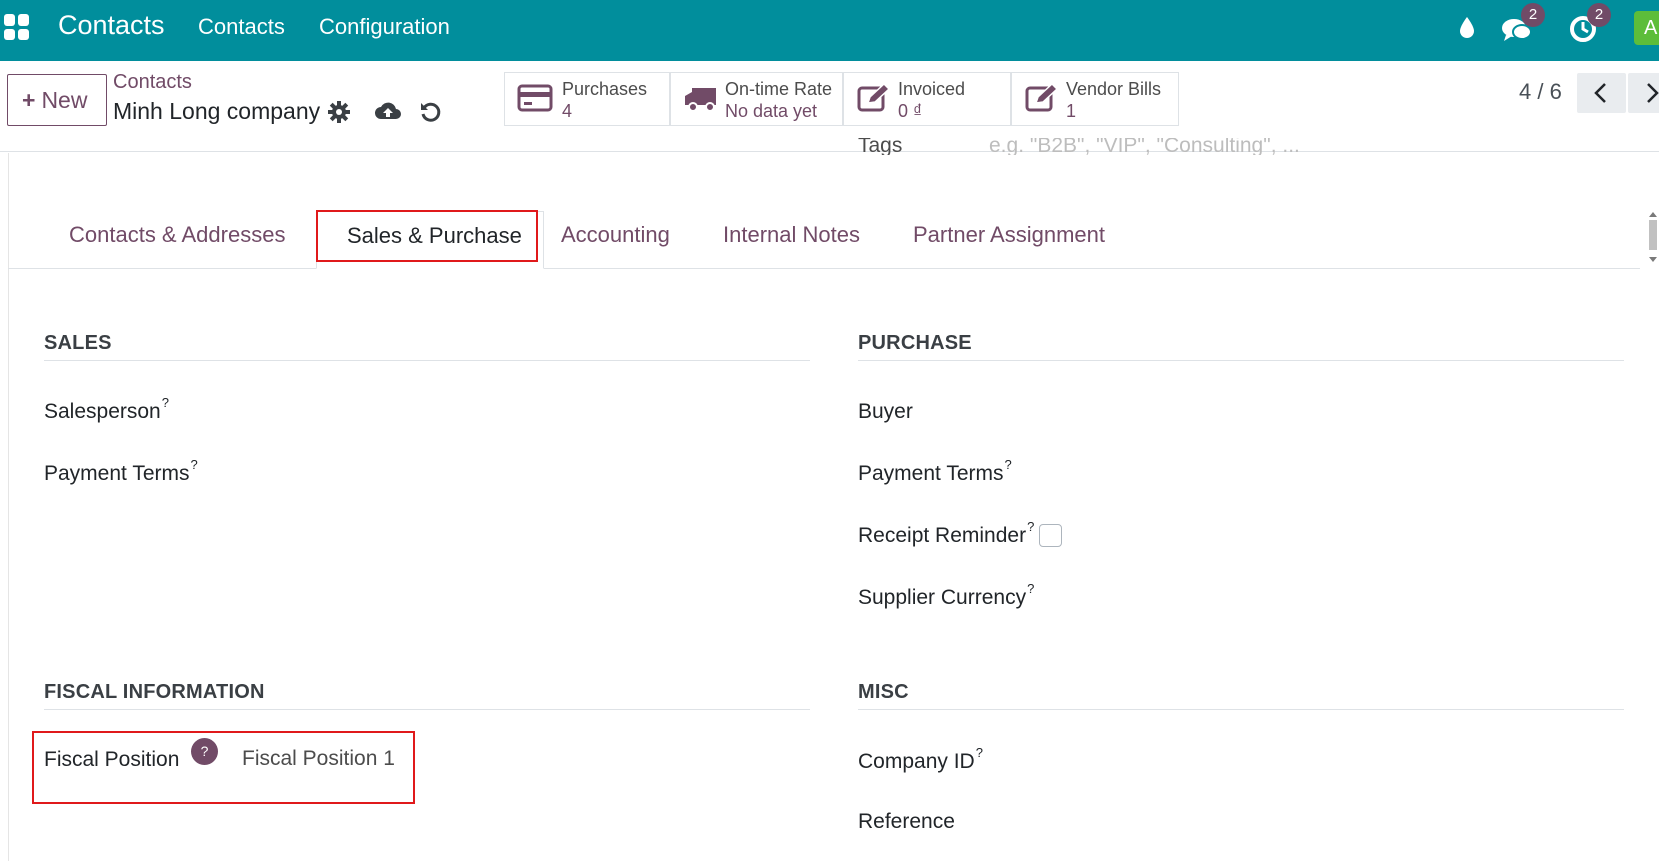 Image resolution: width=1659 pixels, height=861 pixels. What do you see at coordinates (1653, 93) in the screenshot?
I see `chevron-right-icon` at bounding box center [1653, 93].